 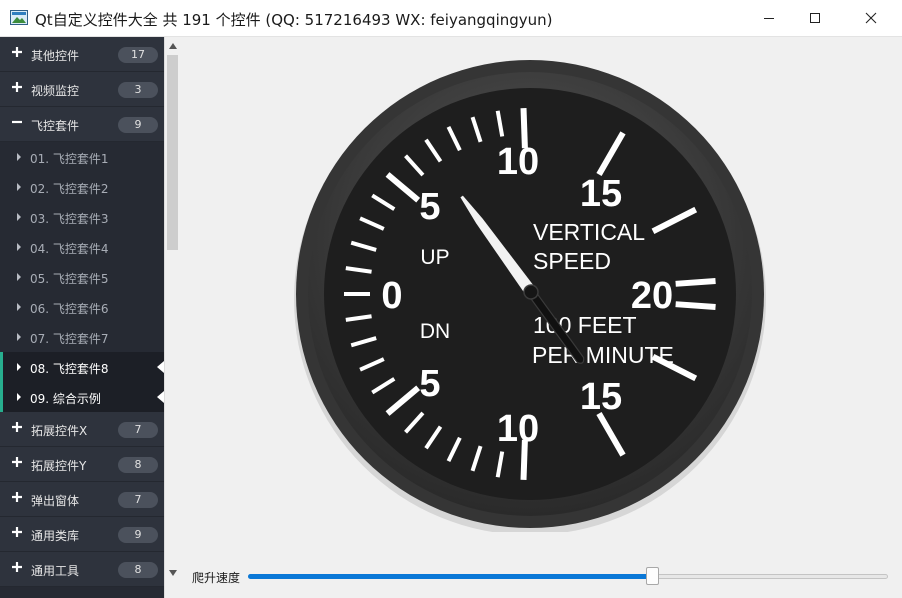 I want to click on minimize-button, so click(x=769, y=18).